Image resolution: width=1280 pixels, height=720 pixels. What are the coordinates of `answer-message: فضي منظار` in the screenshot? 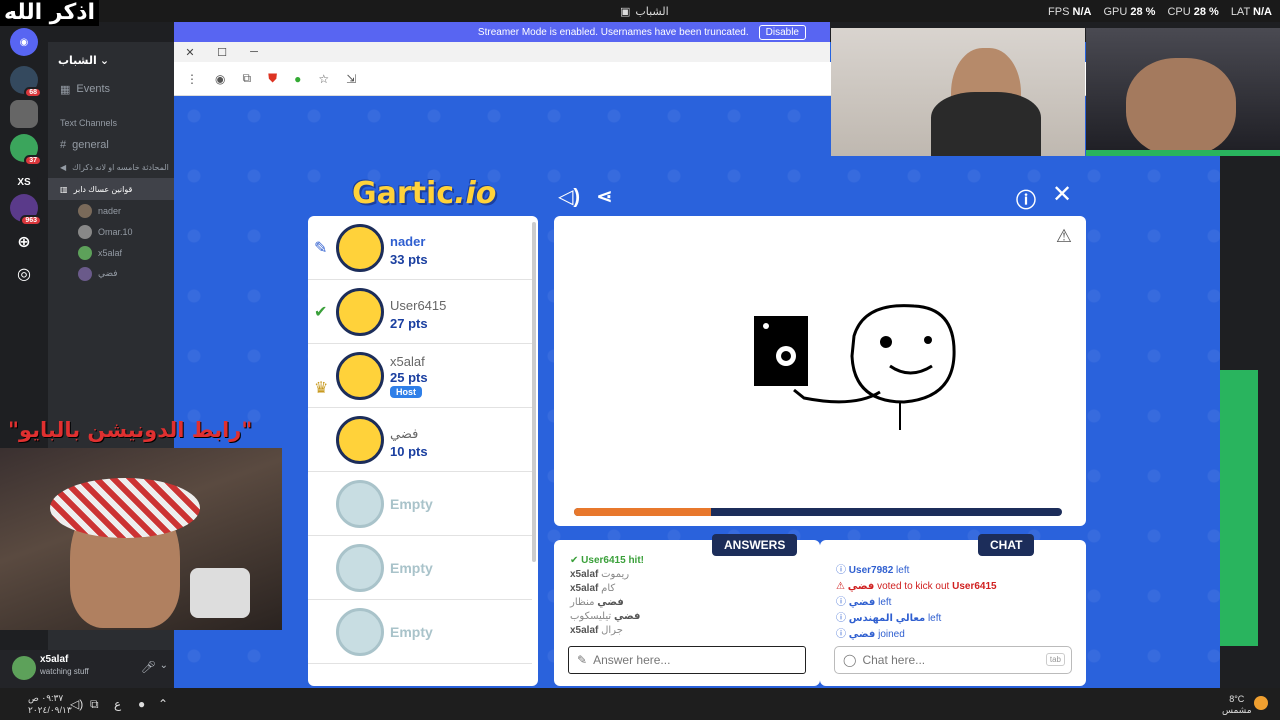 It's located at (597, 603).